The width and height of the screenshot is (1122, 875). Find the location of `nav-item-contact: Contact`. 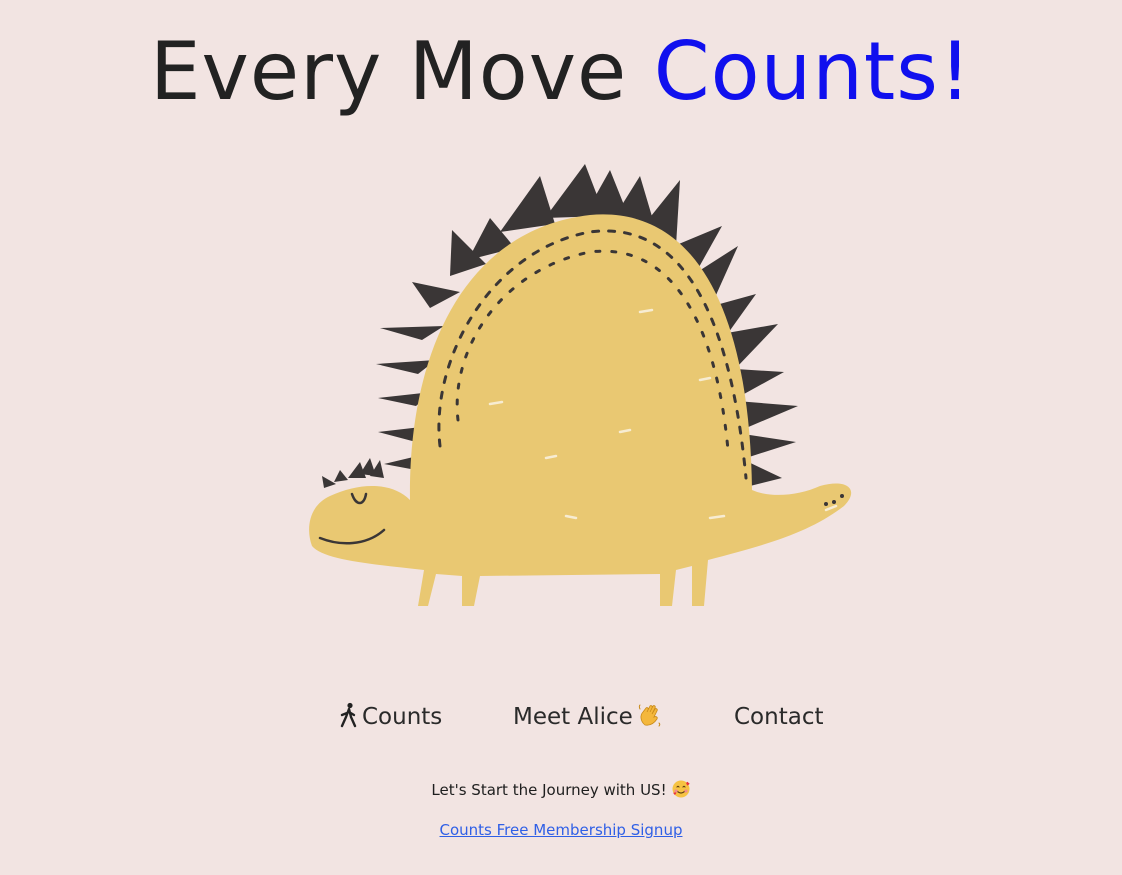

nav-item-contact: Contact is located at coordinates (778, 717).